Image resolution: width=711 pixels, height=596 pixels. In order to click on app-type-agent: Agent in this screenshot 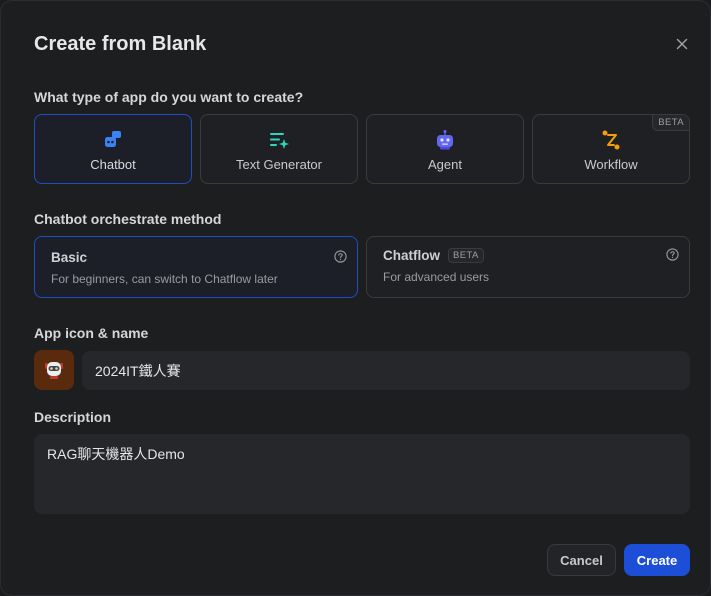, I will do `click(445, 149)`.